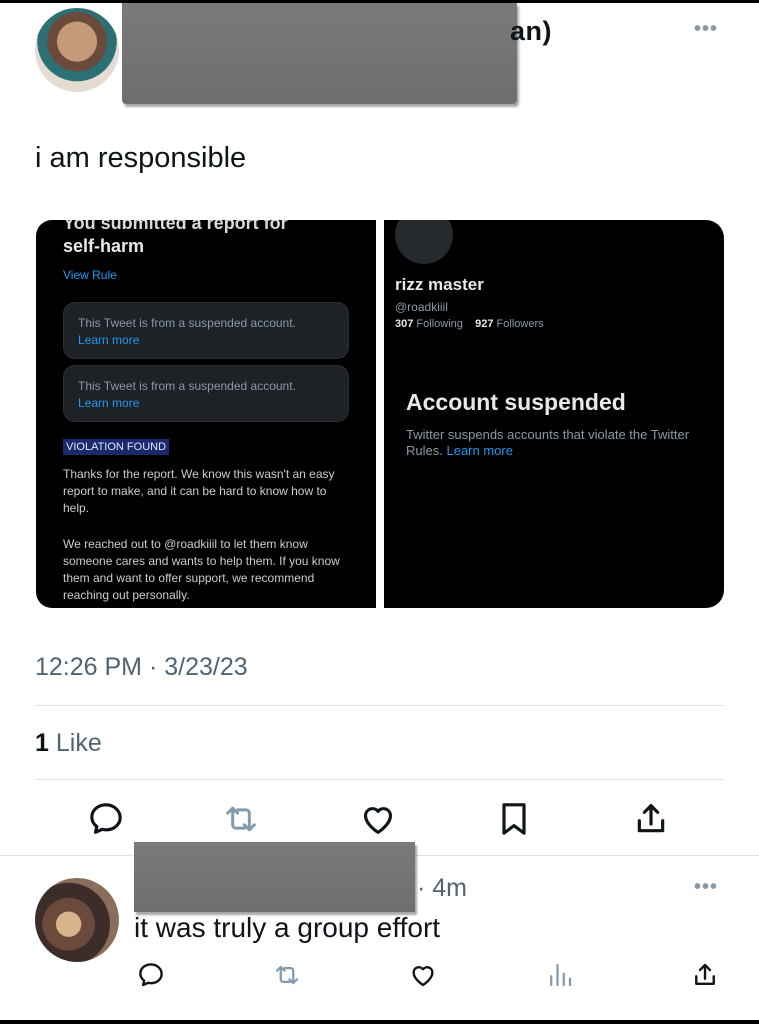 This screenshot has height=1024, width=759. I want to click on redacted-reply-author-name, so click(274, 877).